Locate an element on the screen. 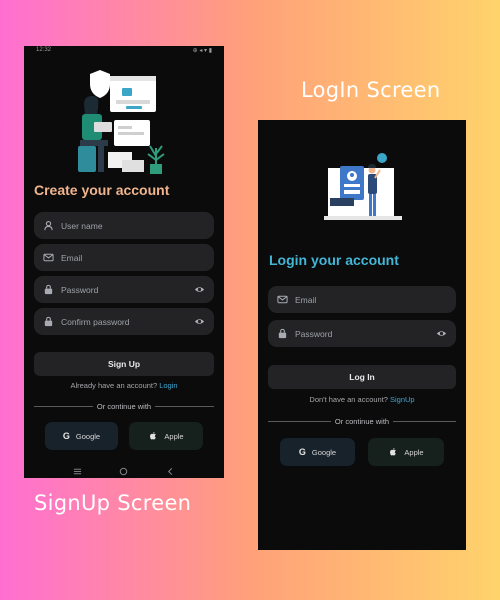 The width and height of the screenshot is (500, 600). account-prompt-text: Don't have an account? is located at coordinates (348, 399).